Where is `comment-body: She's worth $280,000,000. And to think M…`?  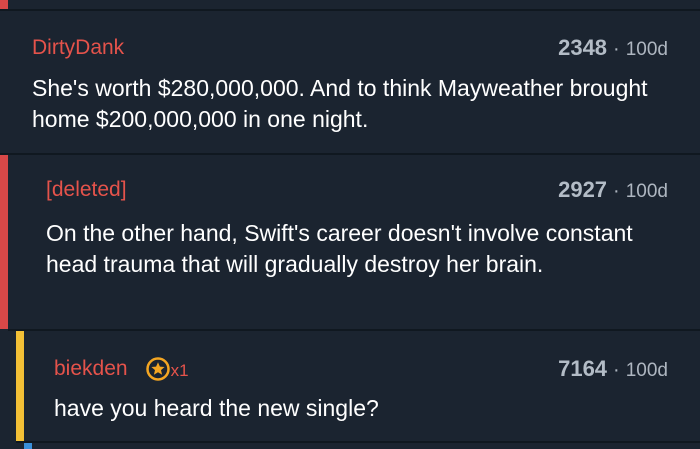
comment-body: She's worth $280,000,000. And to think M… is located at coordinates (340, 103).